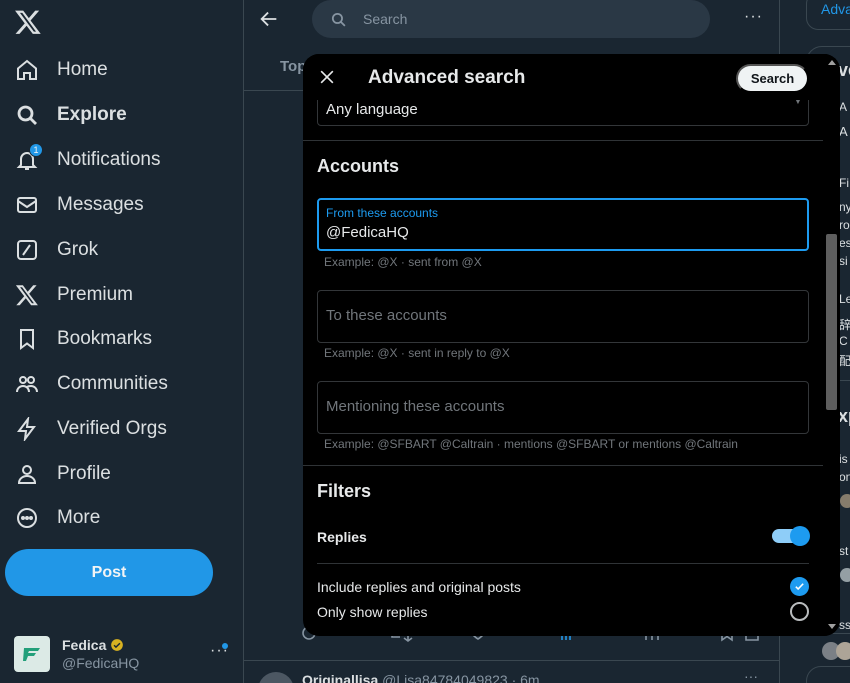 The width and height of the screenshot is (850, 683). I want to click on scrollbar-thumb, so click(831, 322).